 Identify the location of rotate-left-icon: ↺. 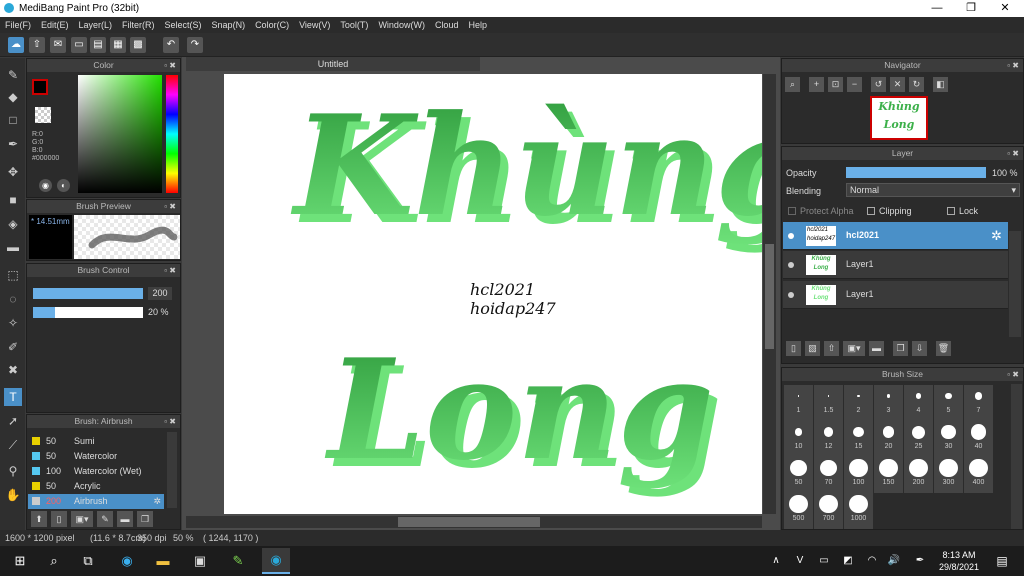
(878, 84).